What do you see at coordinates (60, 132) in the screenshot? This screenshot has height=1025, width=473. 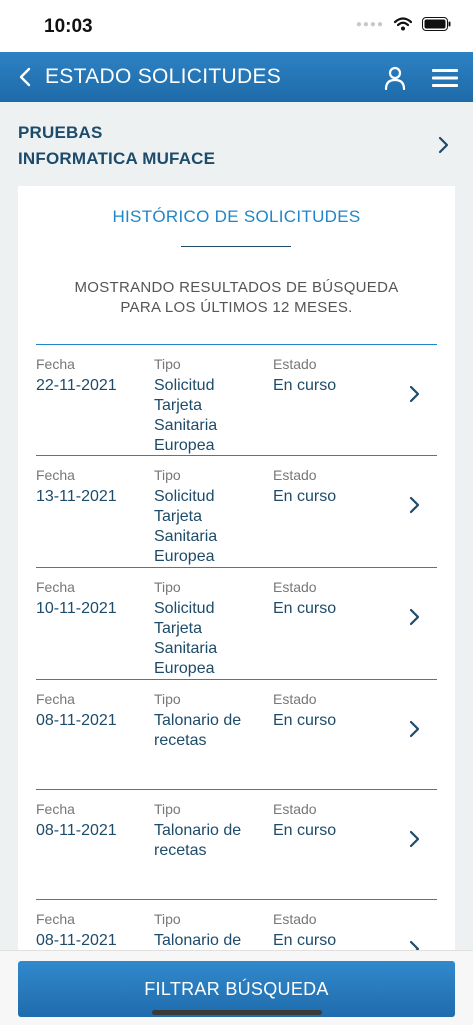 I see `org-name-line1: PRUEBAS` at bounding box center [60, 132].